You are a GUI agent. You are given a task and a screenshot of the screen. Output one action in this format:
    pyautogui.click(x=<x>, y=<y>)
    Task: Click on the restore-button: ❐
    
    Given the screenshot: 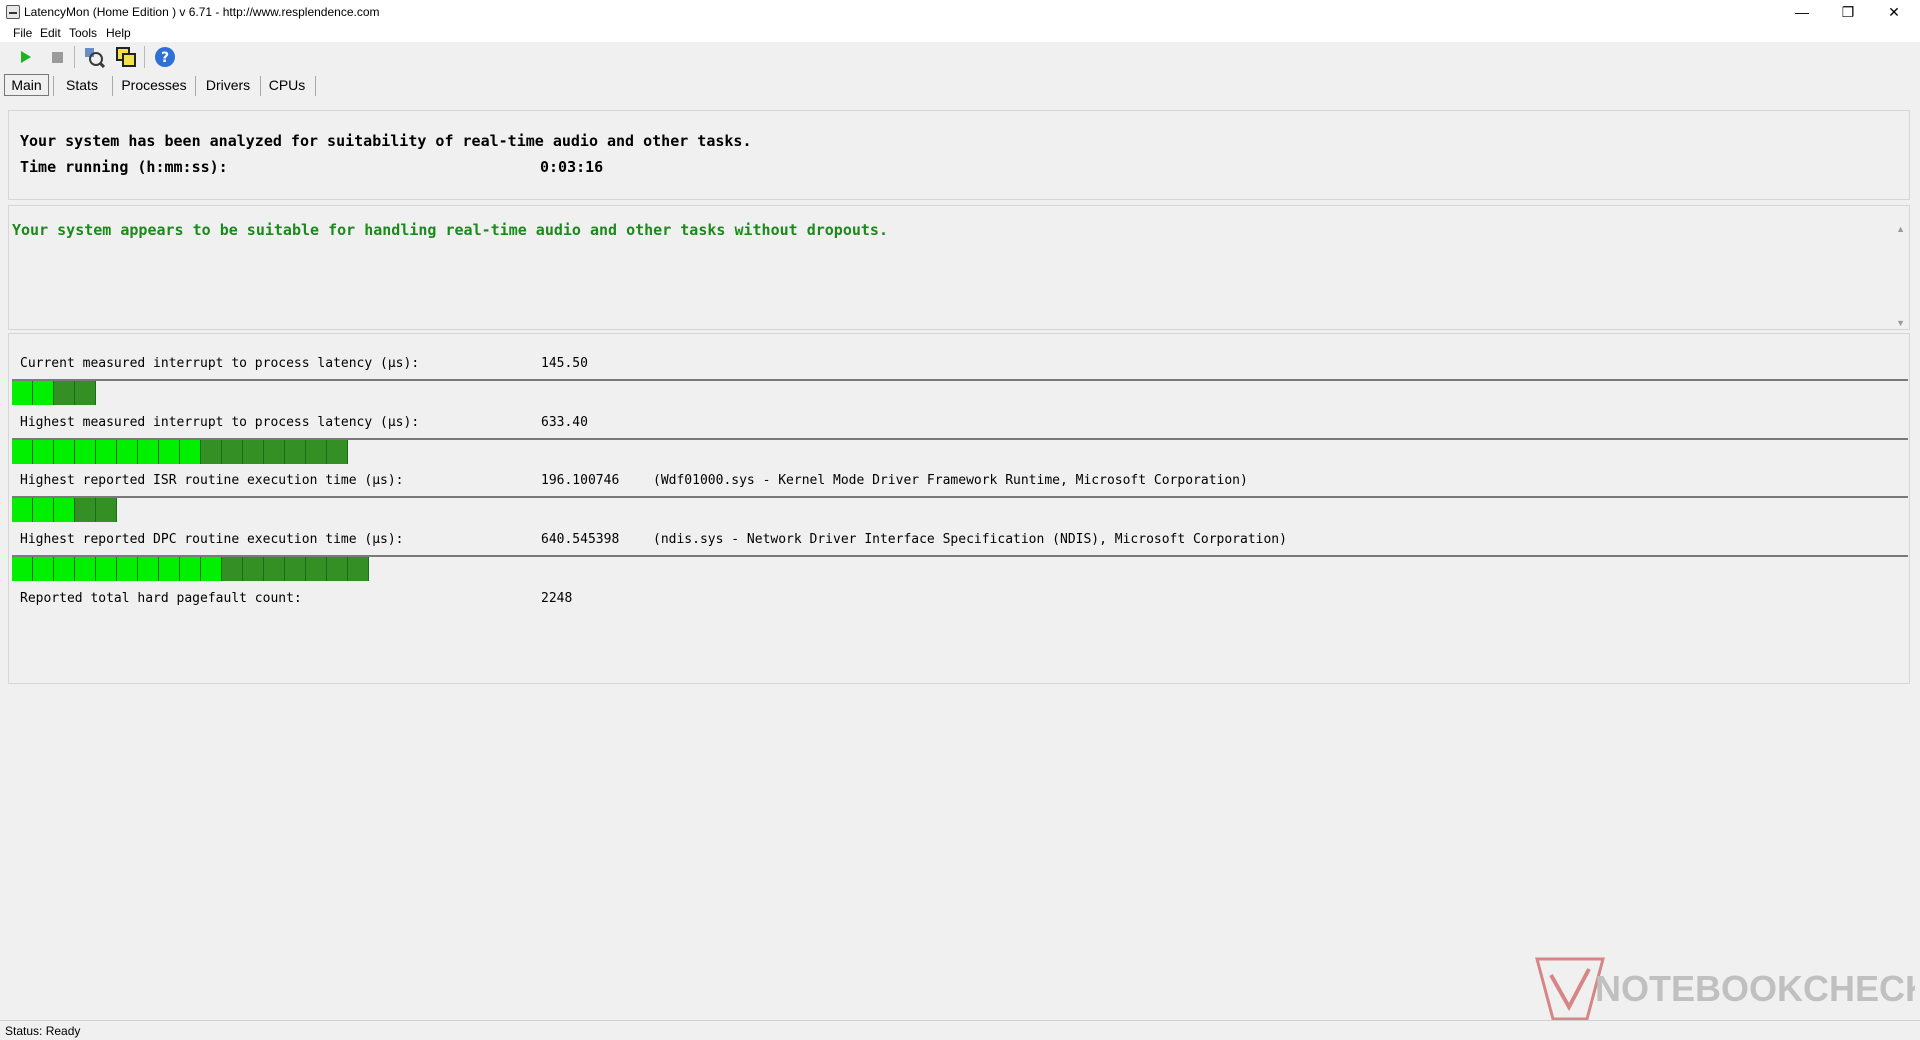 What is the action you would take?
    pyautogui.click(x=1848, y=12)
    